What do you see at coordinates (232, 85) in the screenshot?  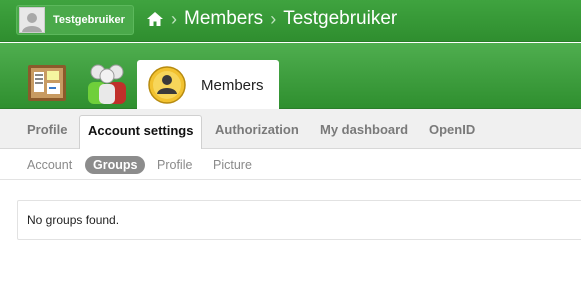 I see `app-tab-members-label: Members` at bounding box center [232, 85].